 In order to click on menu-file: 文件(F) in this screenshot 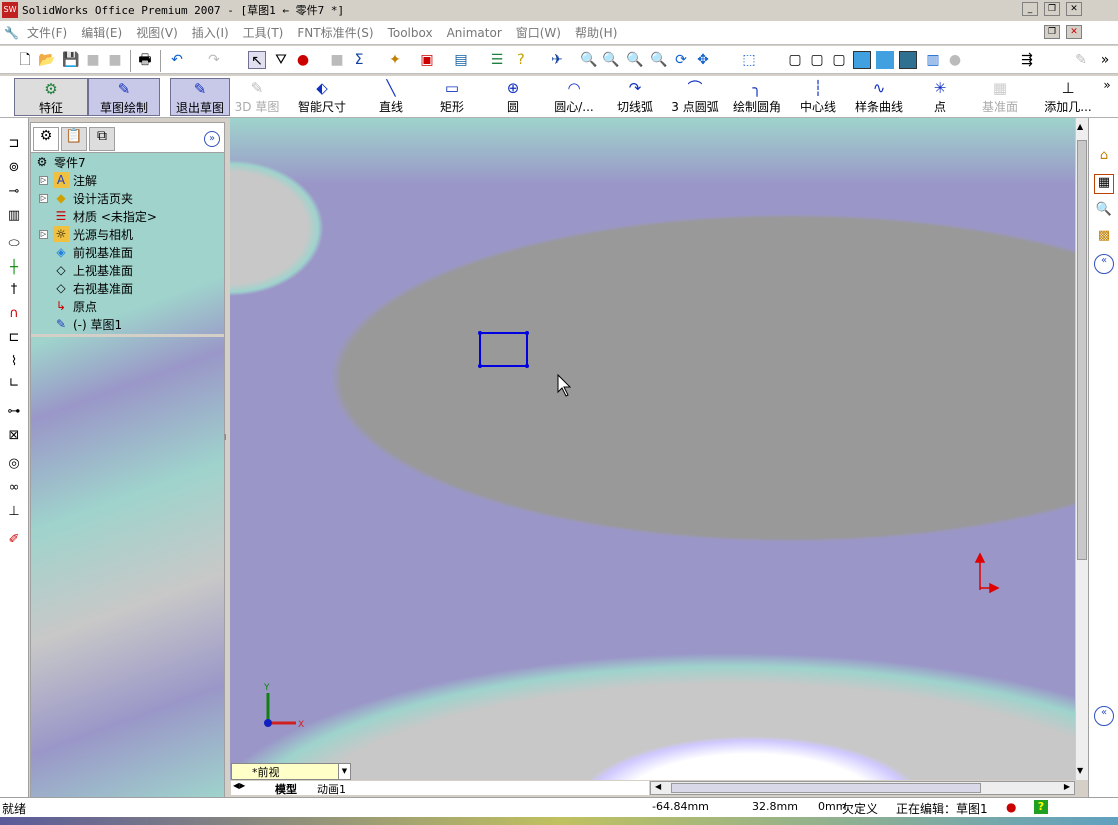, I will do `click(47, 32)`.